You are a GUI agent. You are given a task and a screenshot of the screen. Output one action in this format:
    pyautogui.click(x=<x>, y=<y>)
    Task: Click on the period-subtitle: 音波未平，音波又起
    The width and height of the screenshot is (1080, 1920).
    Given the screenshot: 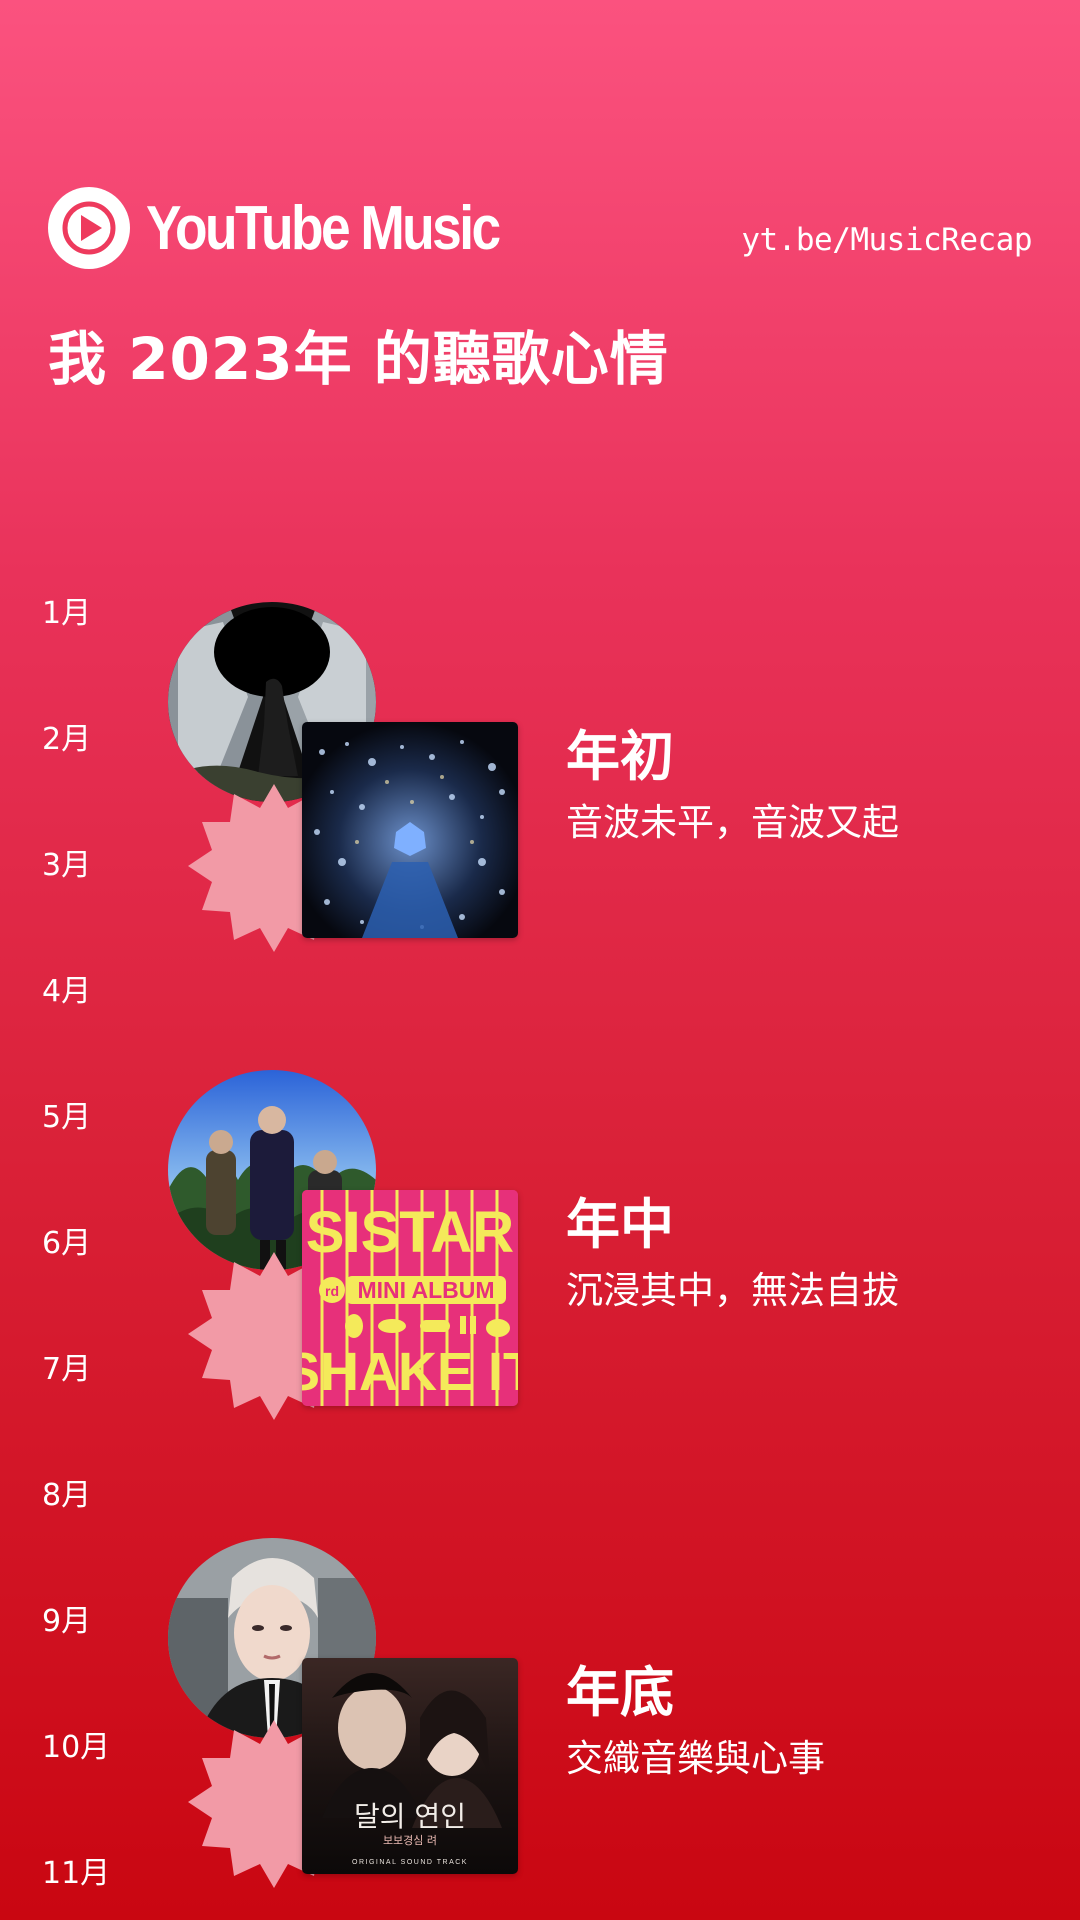 What is the action you would take?
    pyautogui.click(x=732, y=822)
    